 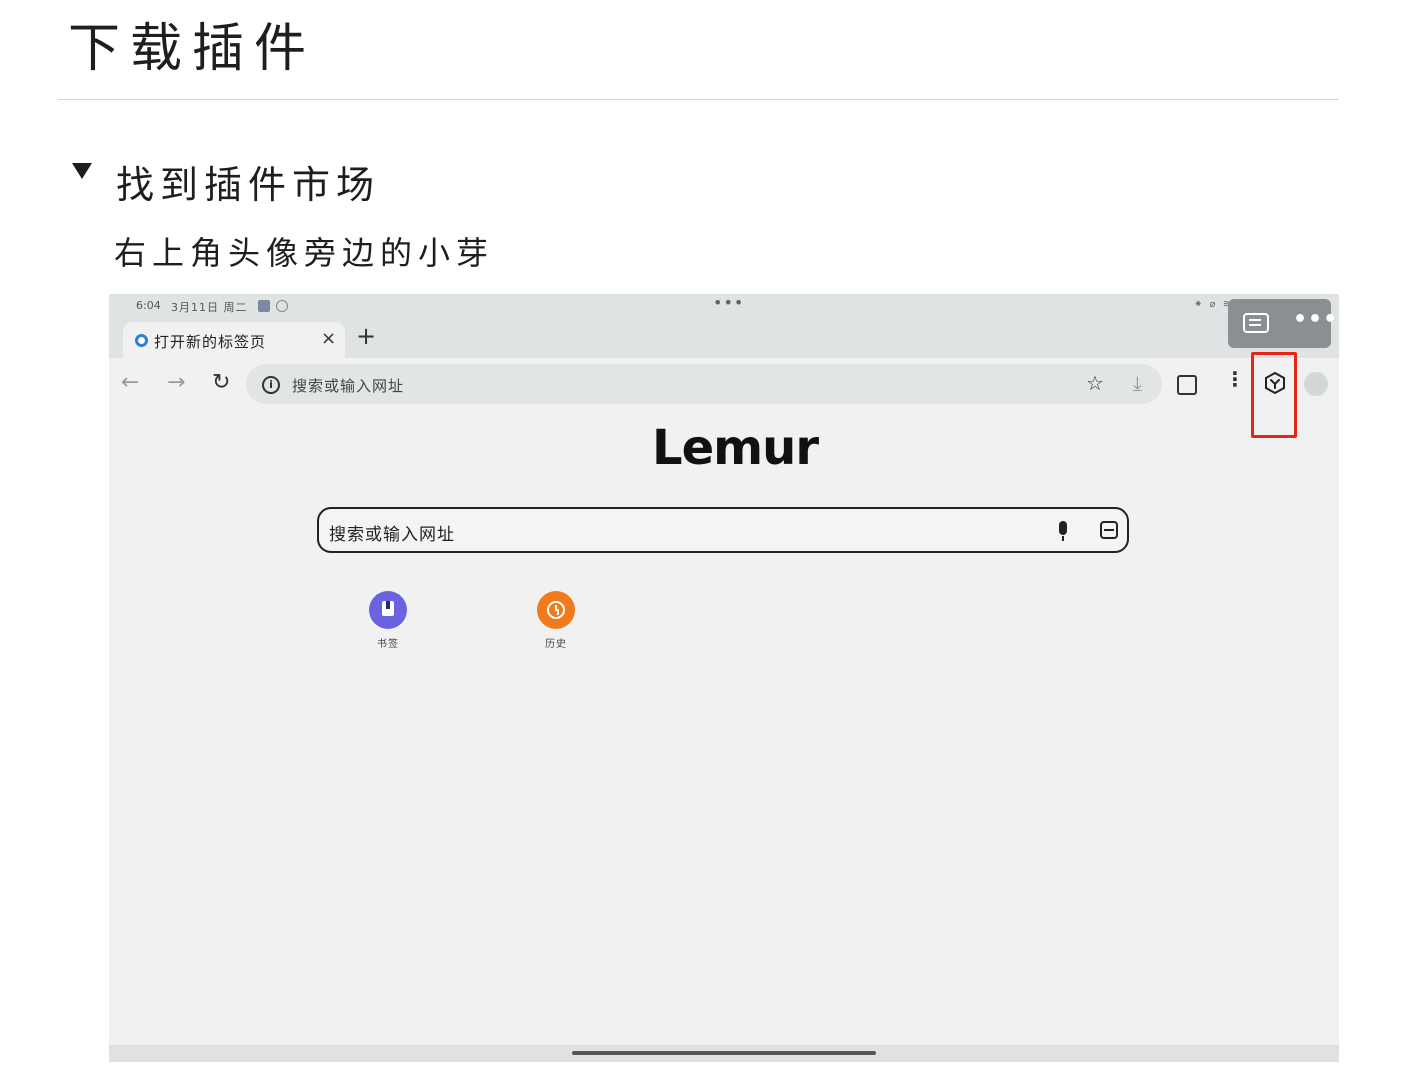 I want to click on lemur-logo: Lemur, so click(x=735, y=448).